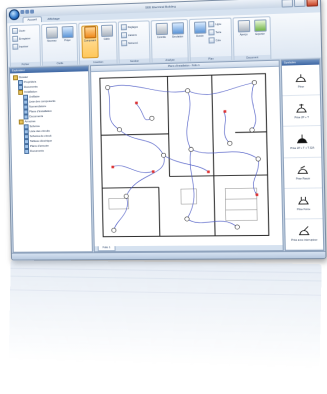 The height and width of the screenshot is (394, 327). I want to click on new-icon, so click(51, 32).